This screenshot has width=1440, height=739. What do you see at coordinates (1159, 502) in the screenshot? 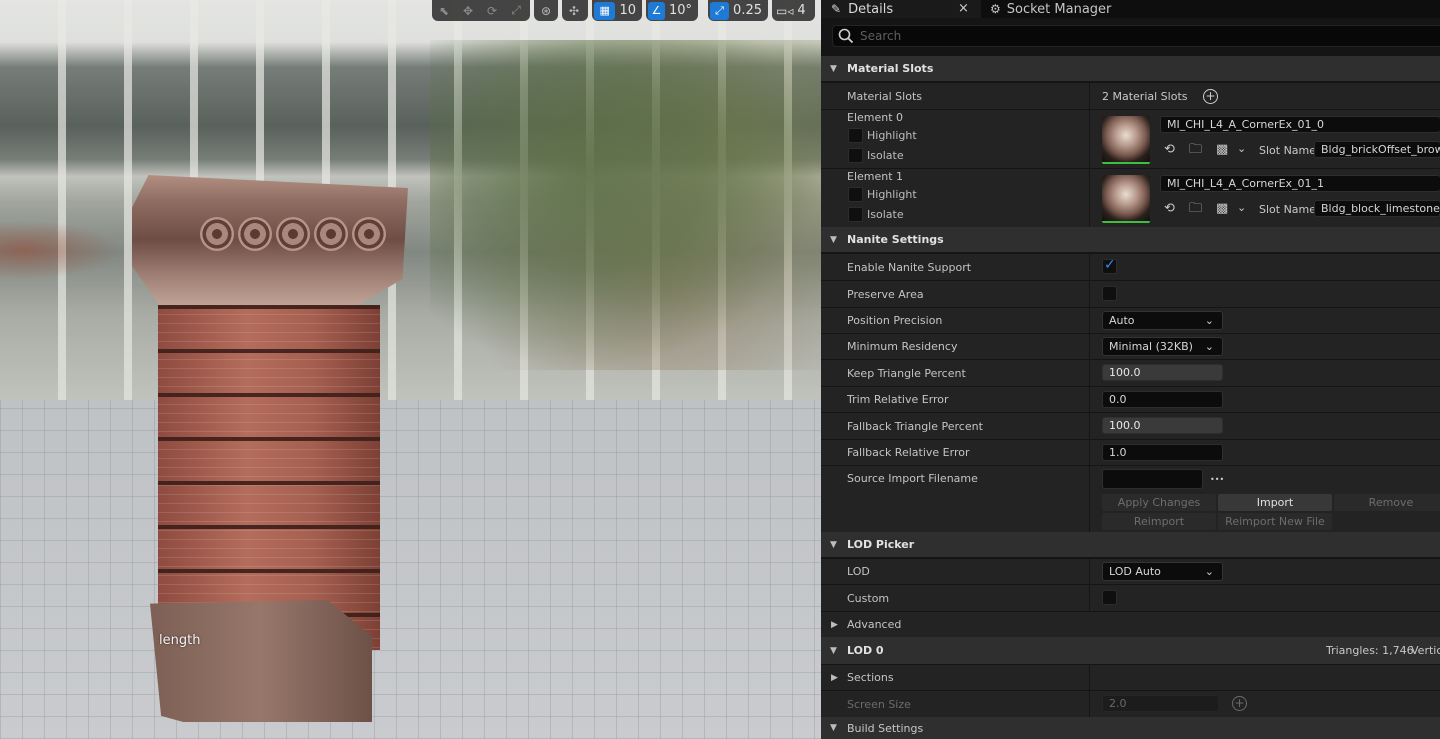
I see `apply-changes-button: Apply Changes` at bounding box center [1159, 502].